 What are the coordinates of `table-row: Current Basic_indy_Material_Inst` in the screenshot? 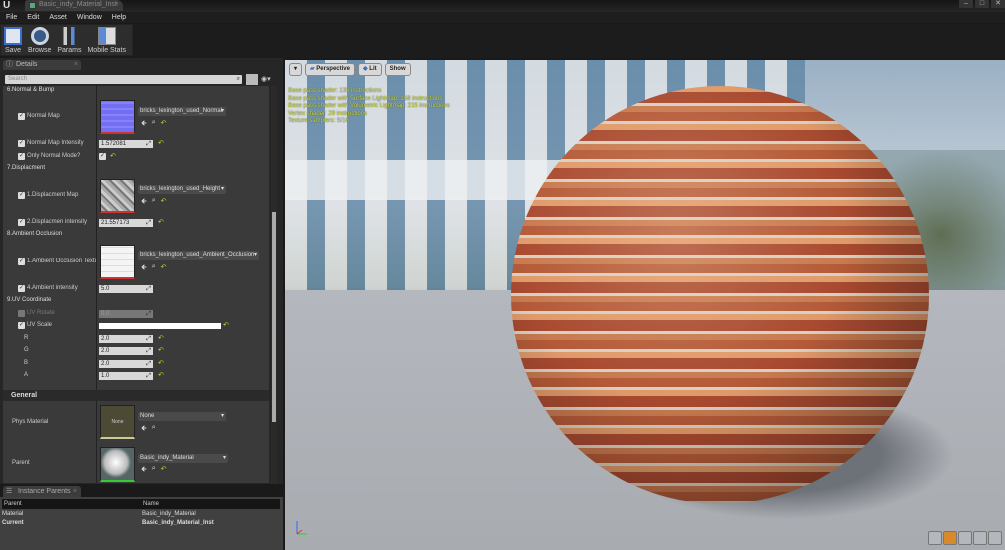 It's located at (141, 523).